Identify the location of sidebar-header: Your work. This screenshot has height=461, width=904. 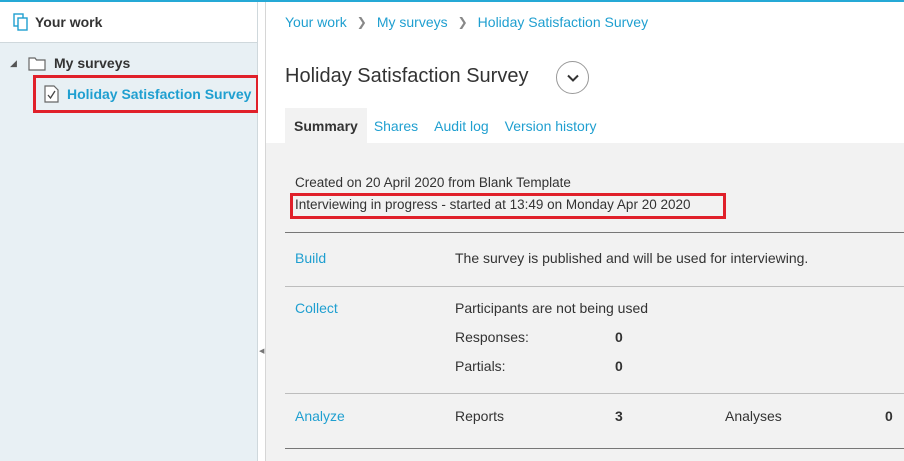
(128, 22).